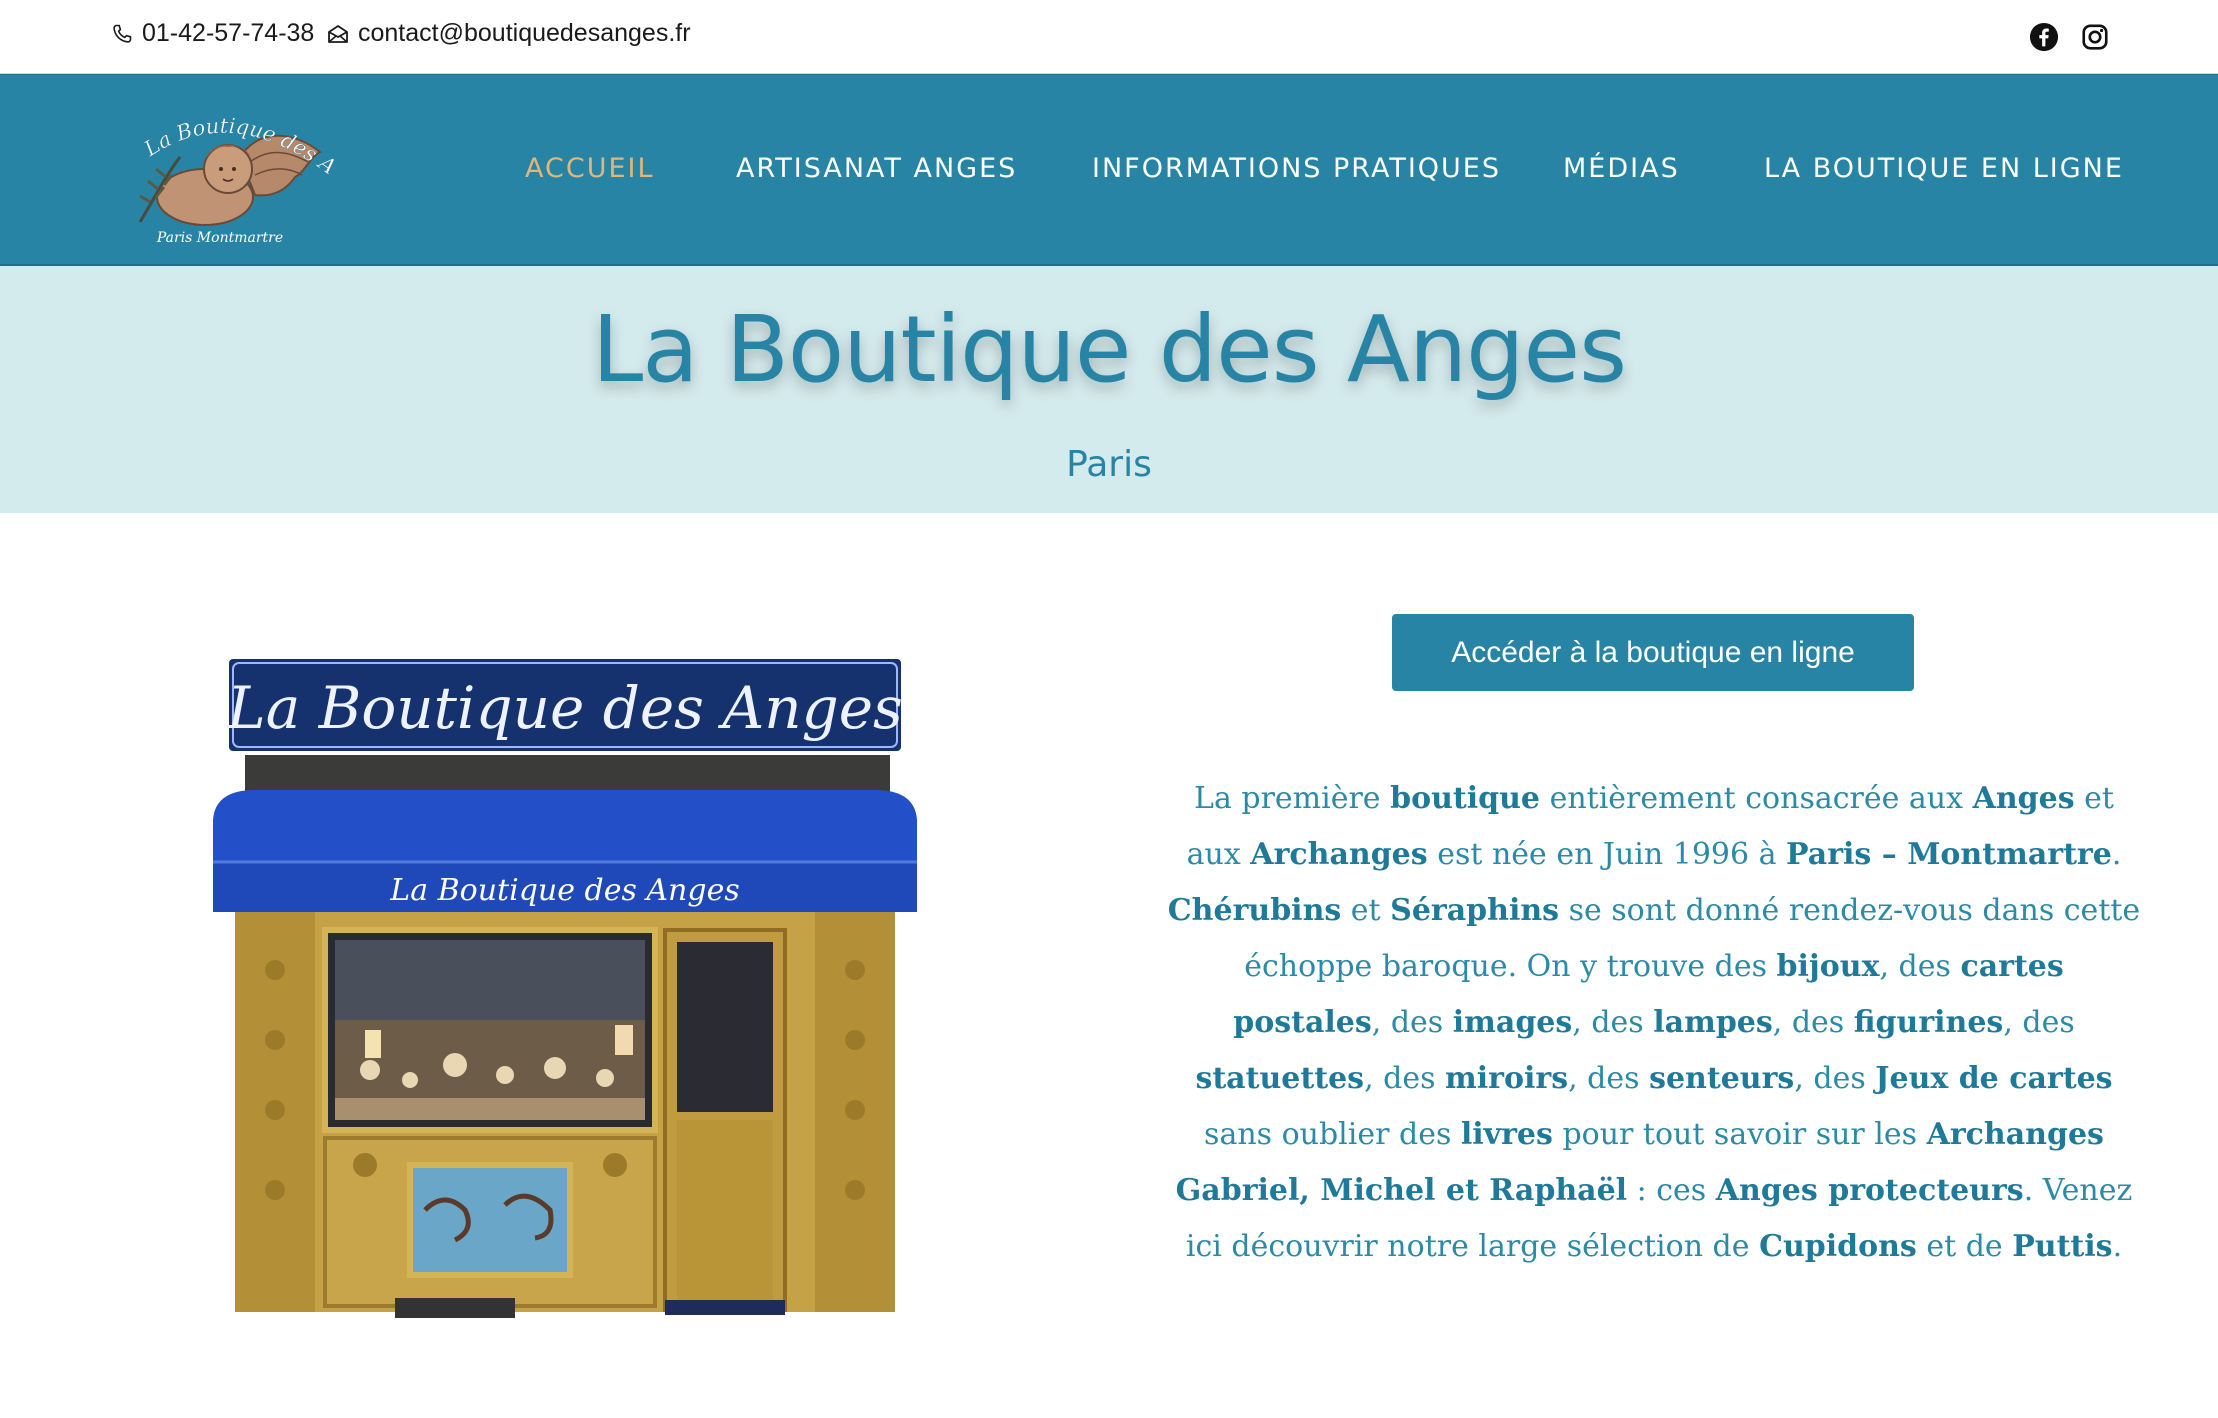 This screenshot has height=1418, width=2218. What do you see at coordinates (1512, 1022) in the screenshot?
I see `description-keyword: images` at bounding box center [1512, 1022].